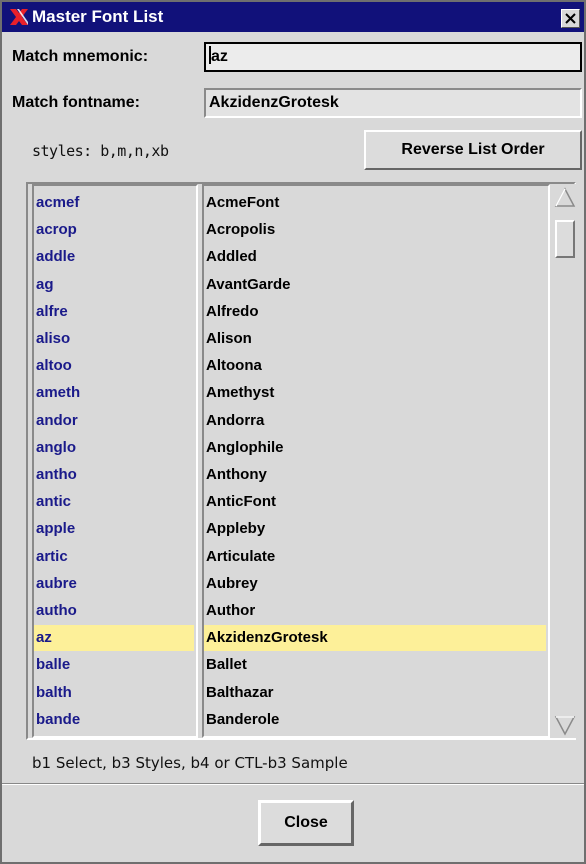  I want to click on styles-info: styles: b,m,n,xb, so click(100, 151).